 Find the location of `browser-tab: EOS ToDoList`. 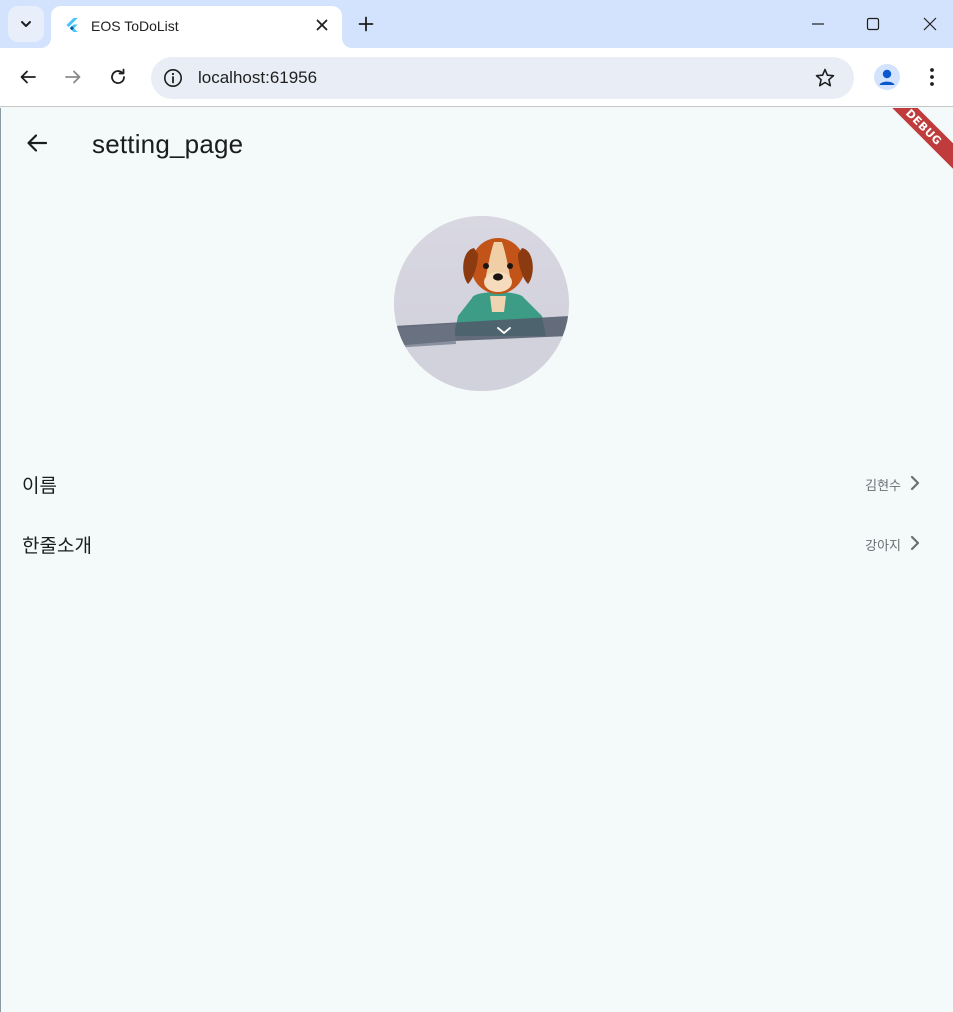

browser-tab: EOS ToDoList is located at coordinates (196, 27).